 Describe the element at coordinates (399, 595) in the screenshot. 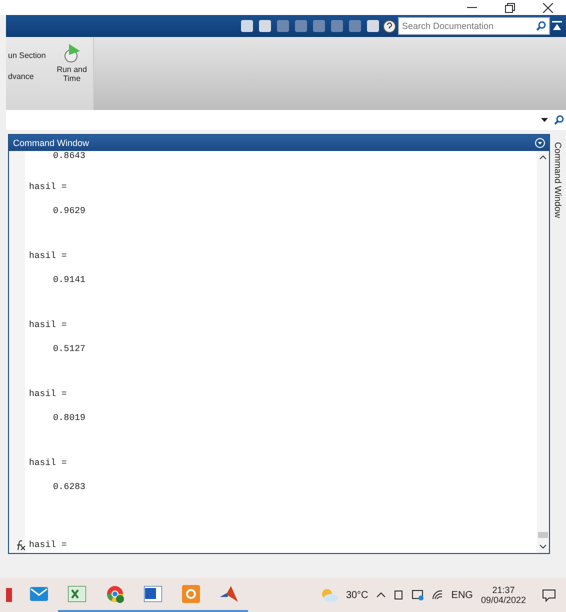

I see `device-icon` at that location.